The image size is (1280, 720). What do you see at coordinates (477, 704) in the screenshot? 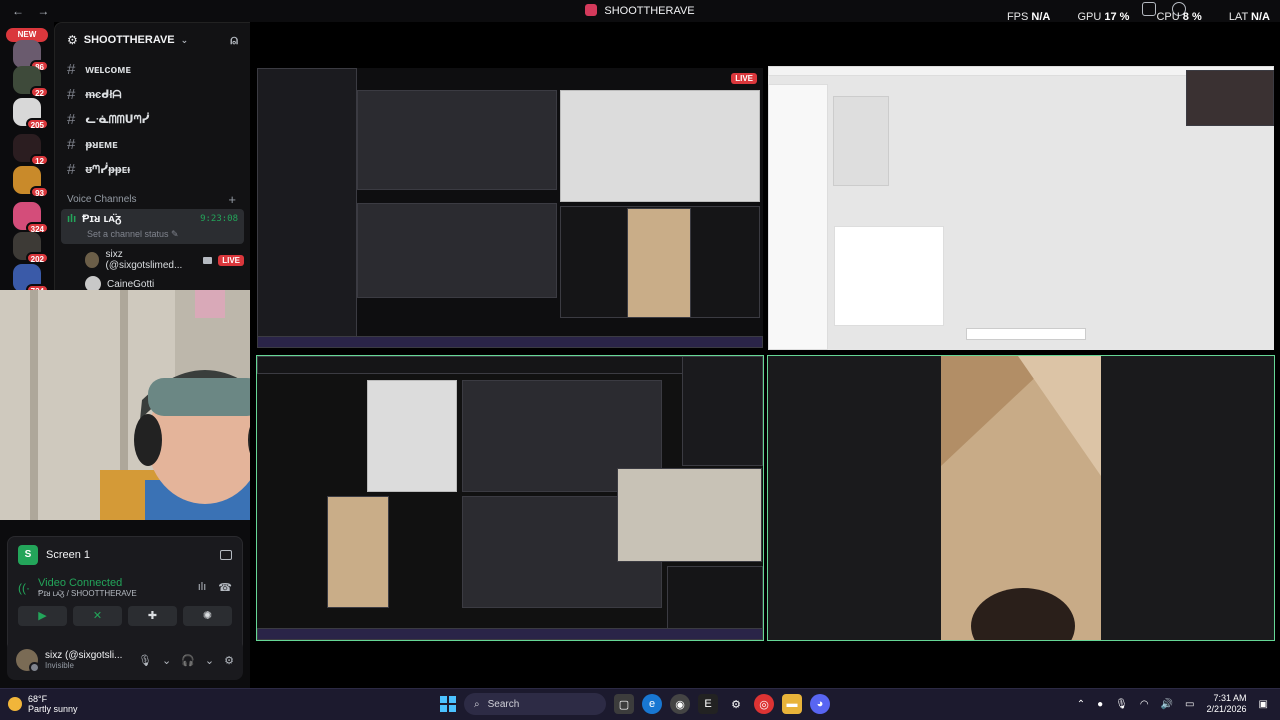
I see `search-icon: ⌕` at bounding box center [477, 704].